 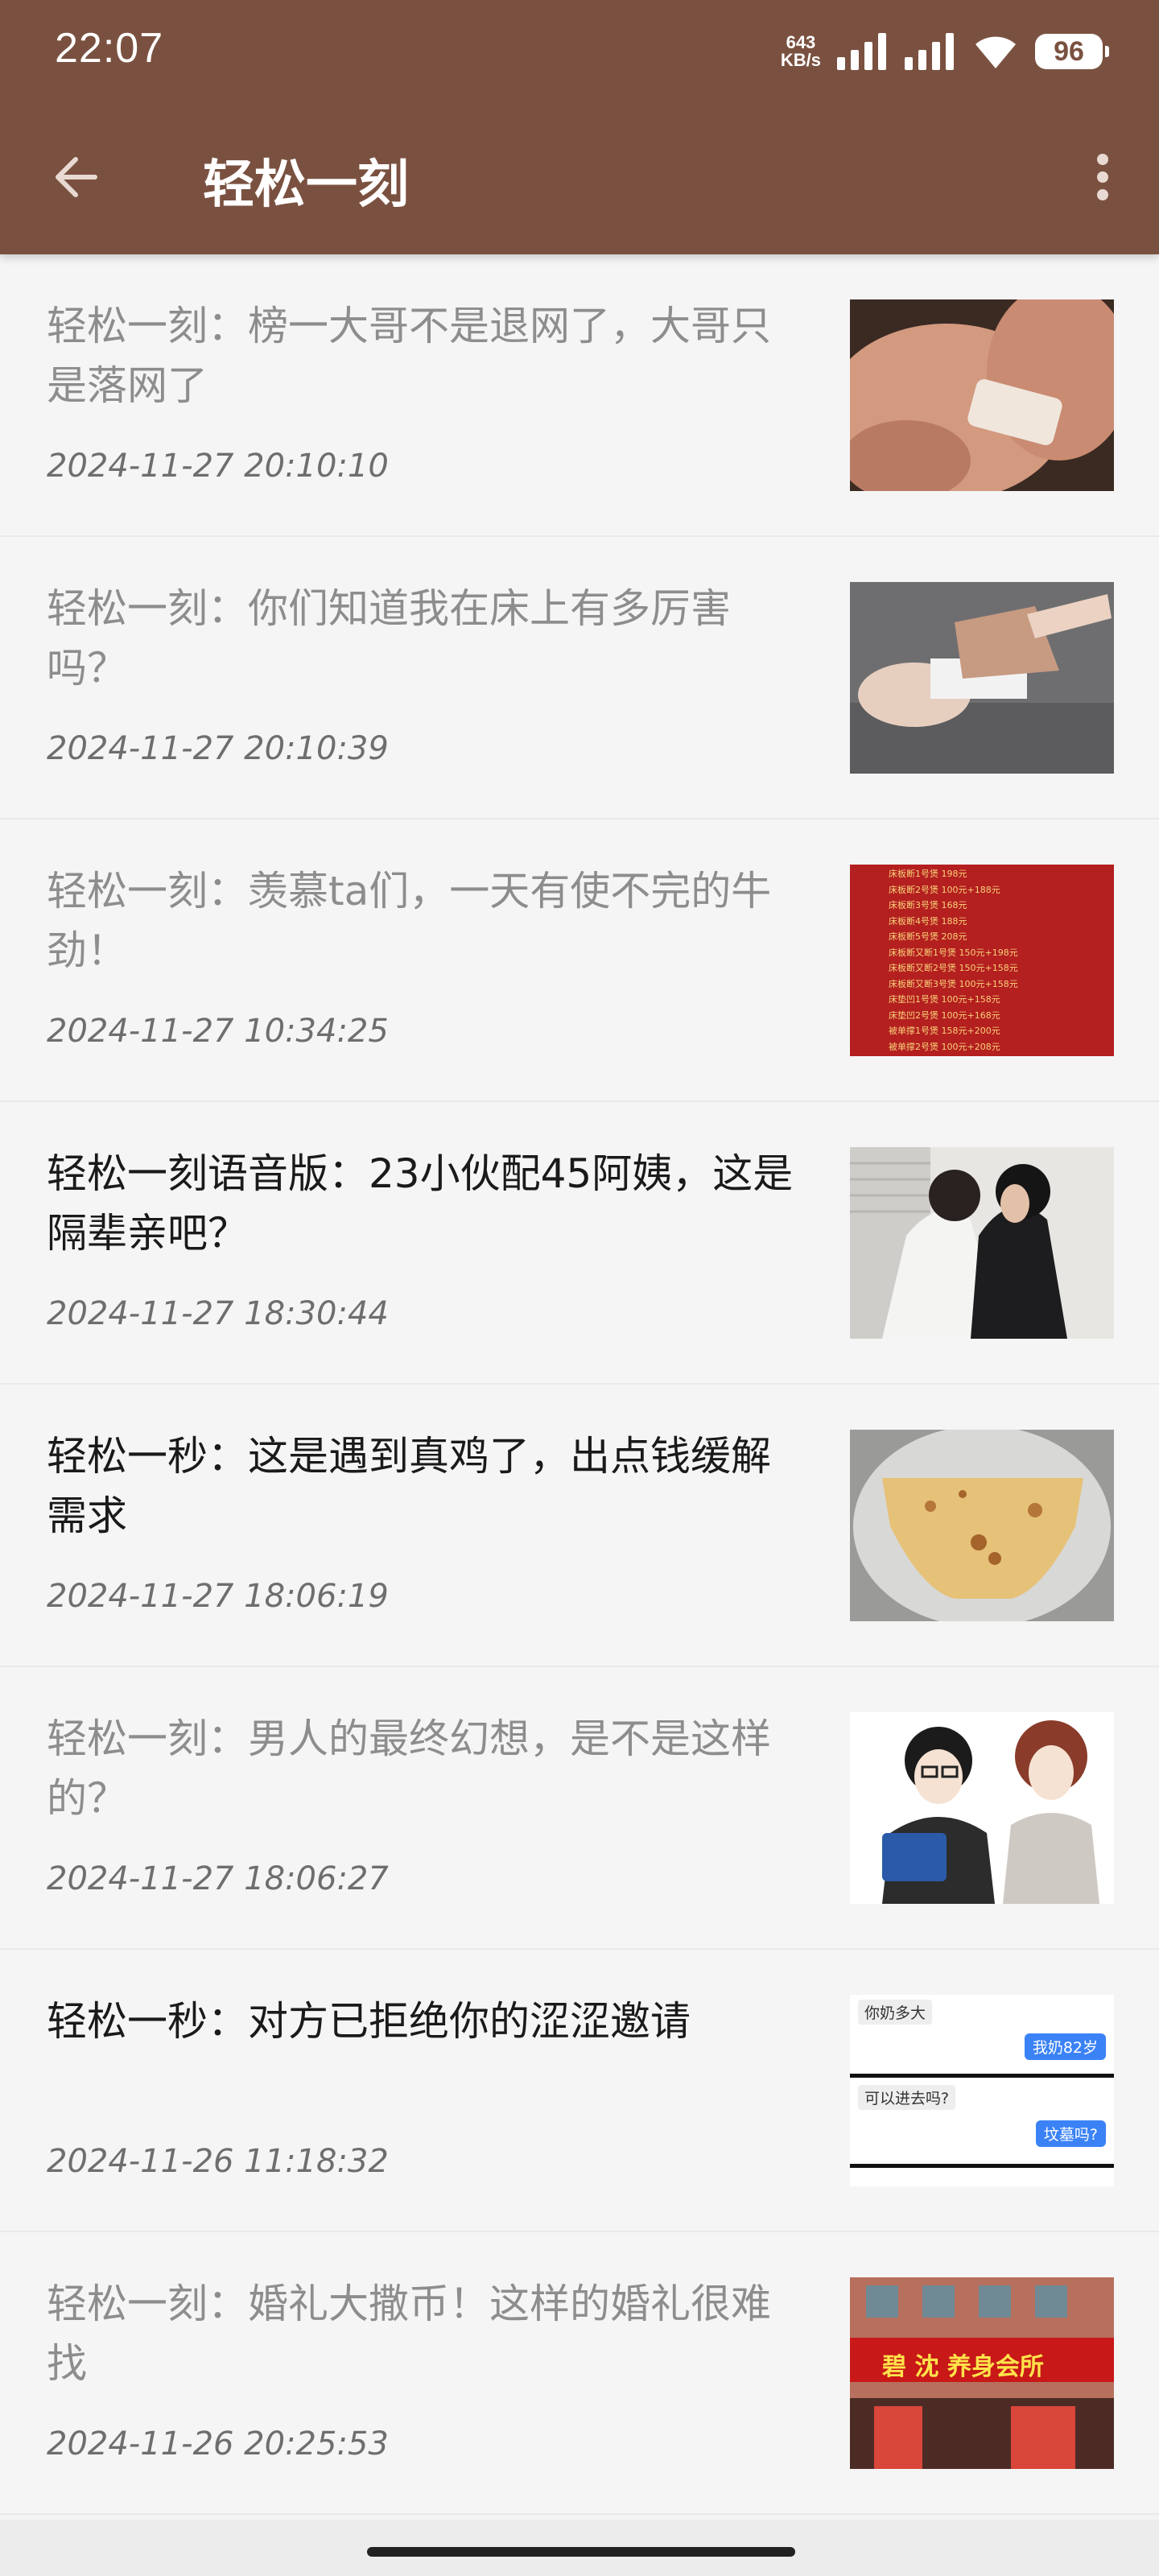 I want to click on price-line: 床板断3号煲 168元, so click(x=928, y=905).